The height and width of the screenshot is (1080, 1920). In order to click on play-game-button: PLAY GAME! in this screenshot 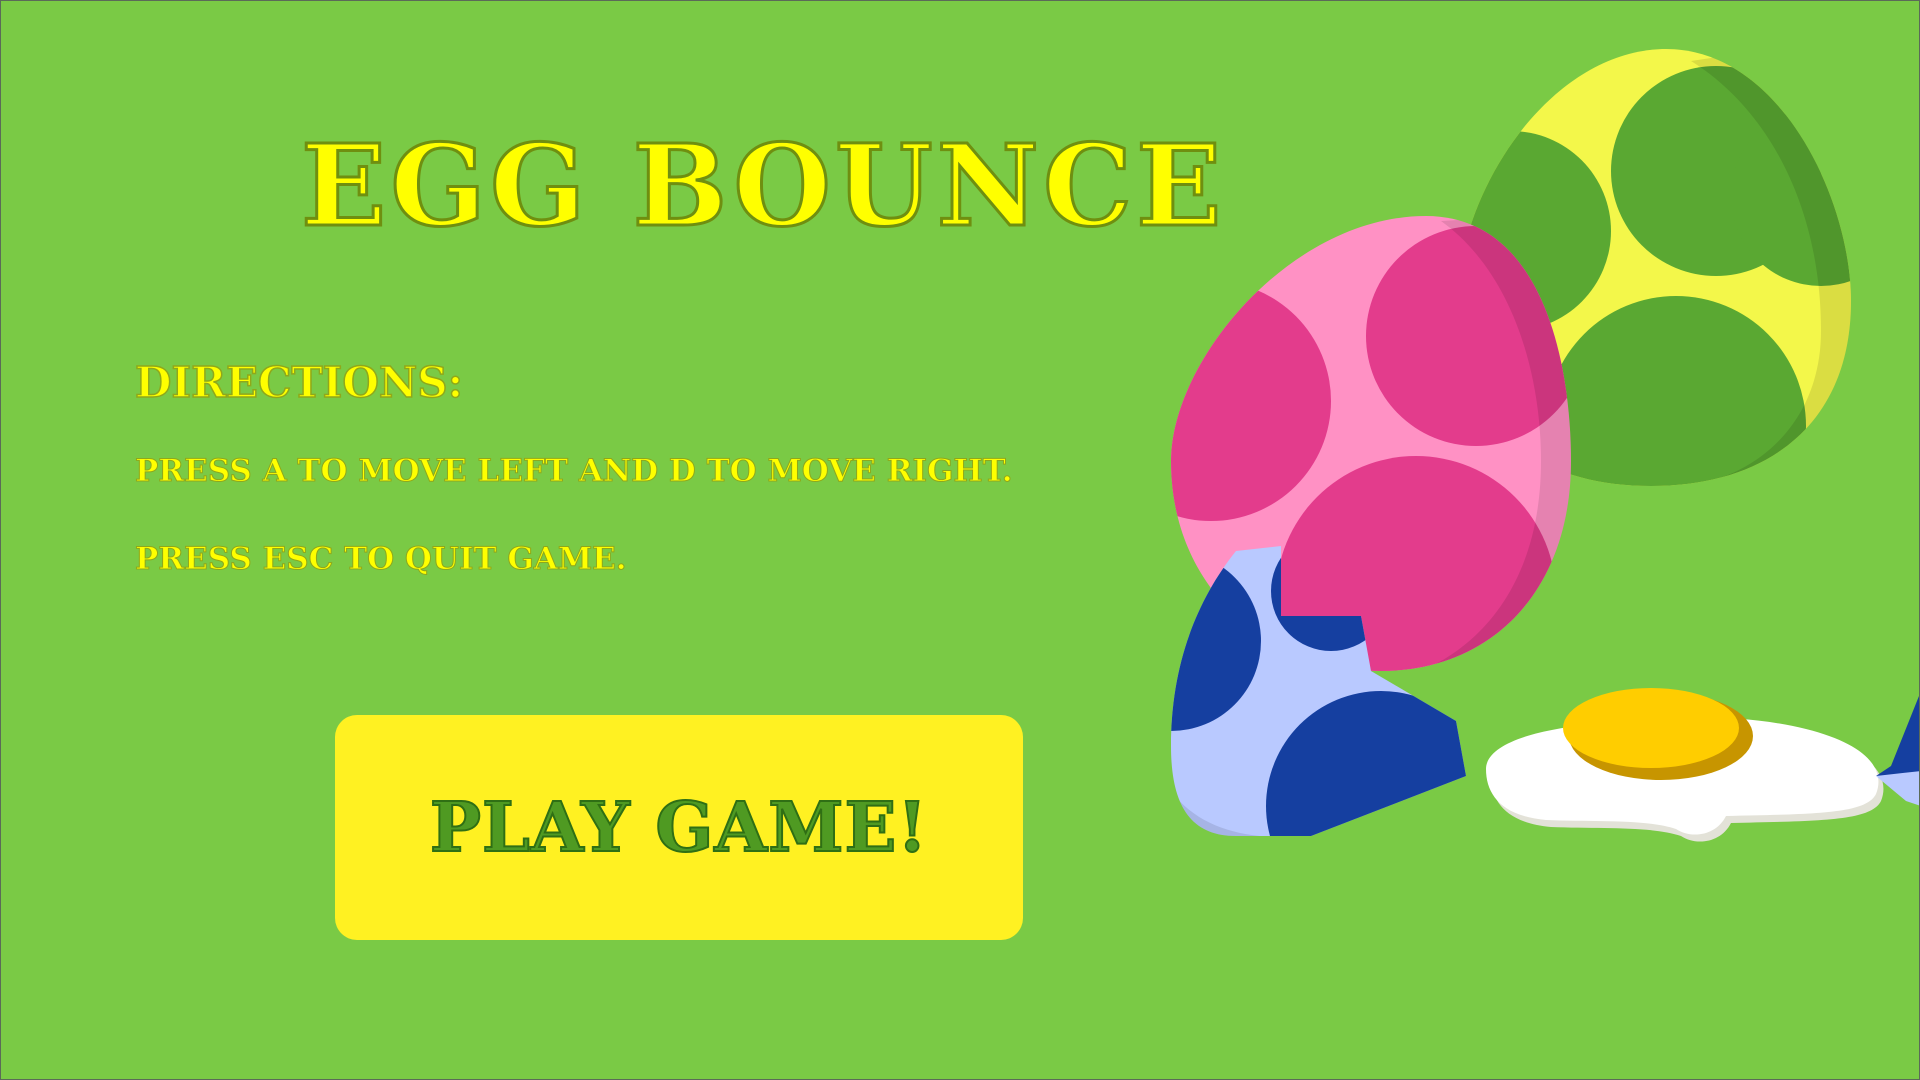, I will do `click(679, 827)`.